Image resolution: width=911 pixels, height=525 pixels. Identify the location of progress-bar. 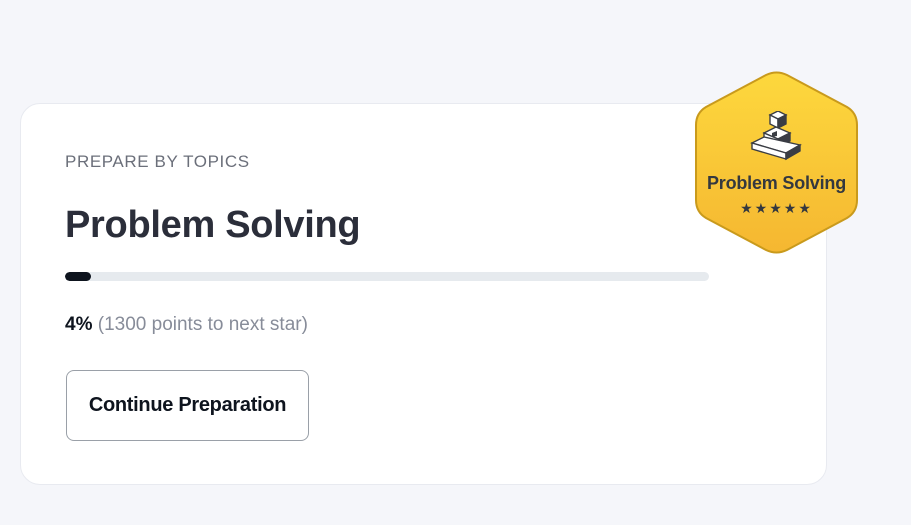
(387, 276).